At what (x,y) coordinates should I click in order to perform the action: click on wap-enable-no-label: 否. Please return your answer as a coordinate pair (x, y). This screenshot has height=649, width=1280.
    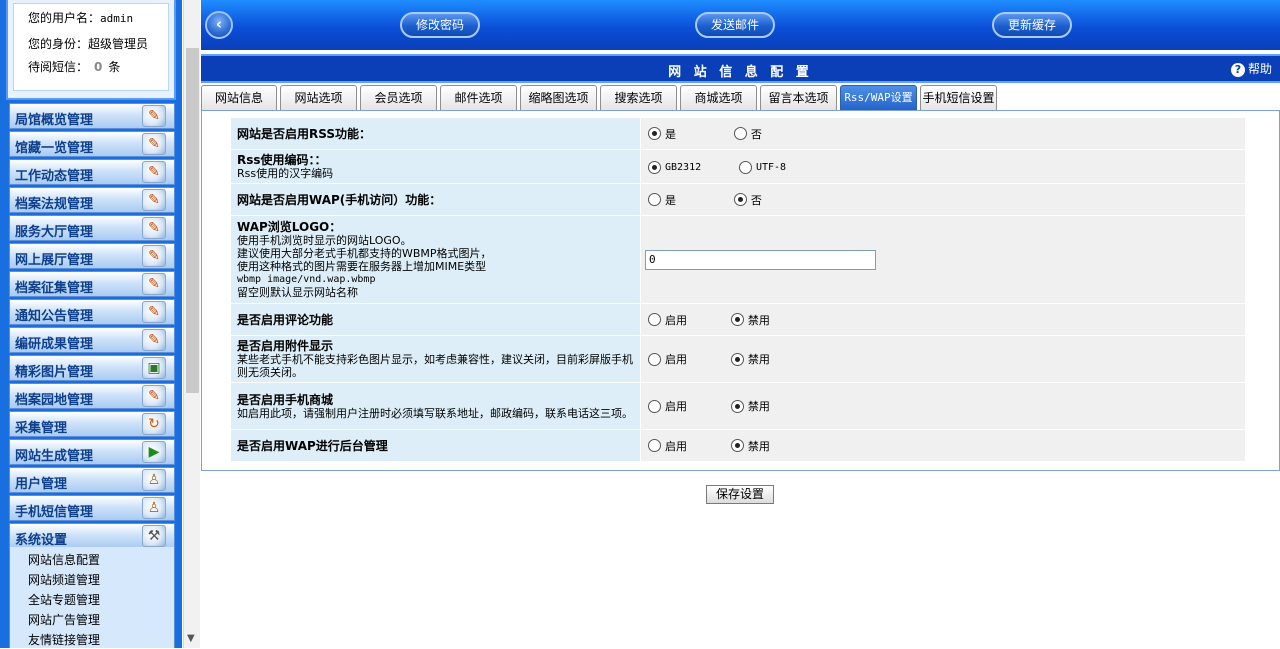
    Looking at the image, I should click on (756, 200).